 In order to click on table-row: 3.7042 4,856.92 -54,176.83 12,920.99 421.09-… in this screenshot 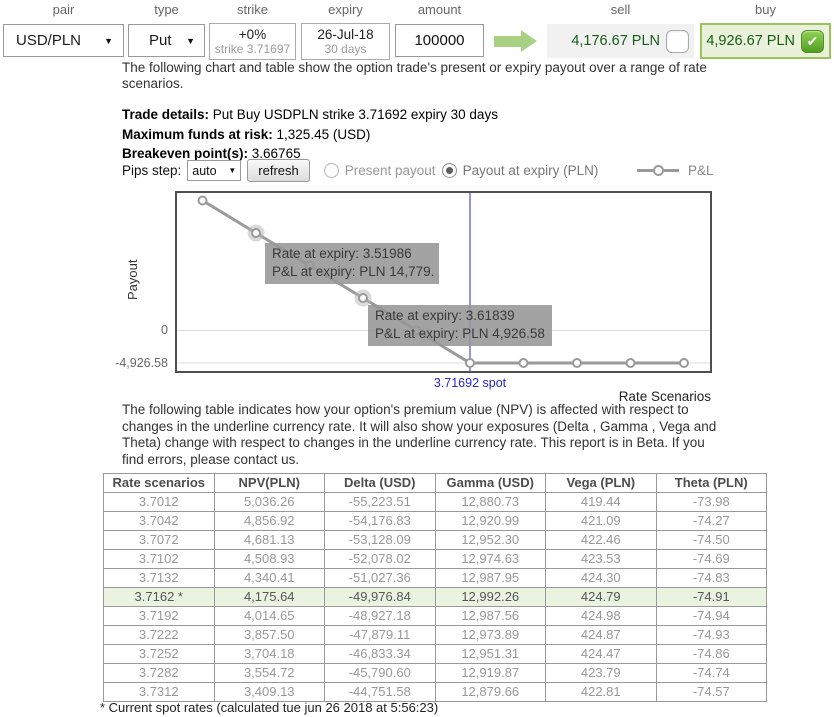, I will do `click(435, 521)`.